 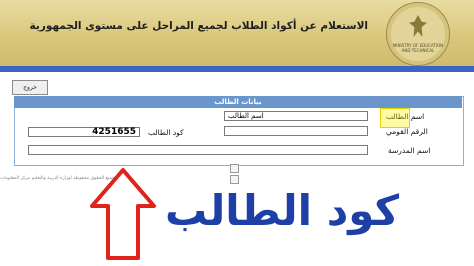 I want to click on national-id-label: الرقم القومي, so click(x=407, y=131).